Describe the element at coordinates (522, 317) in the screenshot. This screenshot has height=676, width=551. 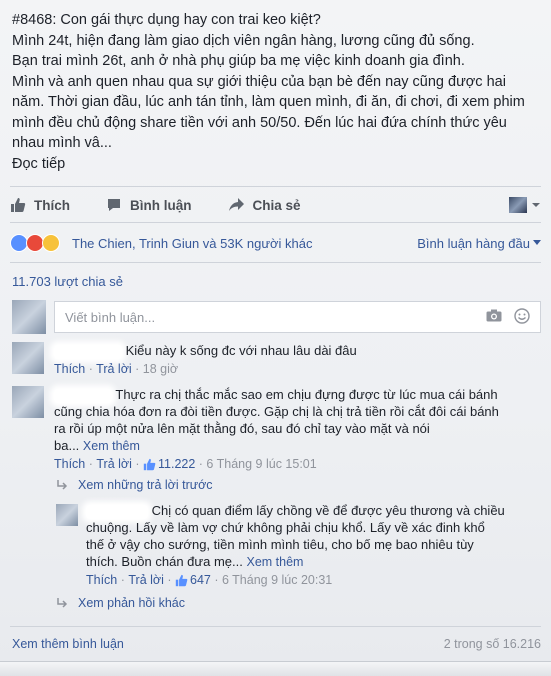
I see `emoji-icon` at that location.